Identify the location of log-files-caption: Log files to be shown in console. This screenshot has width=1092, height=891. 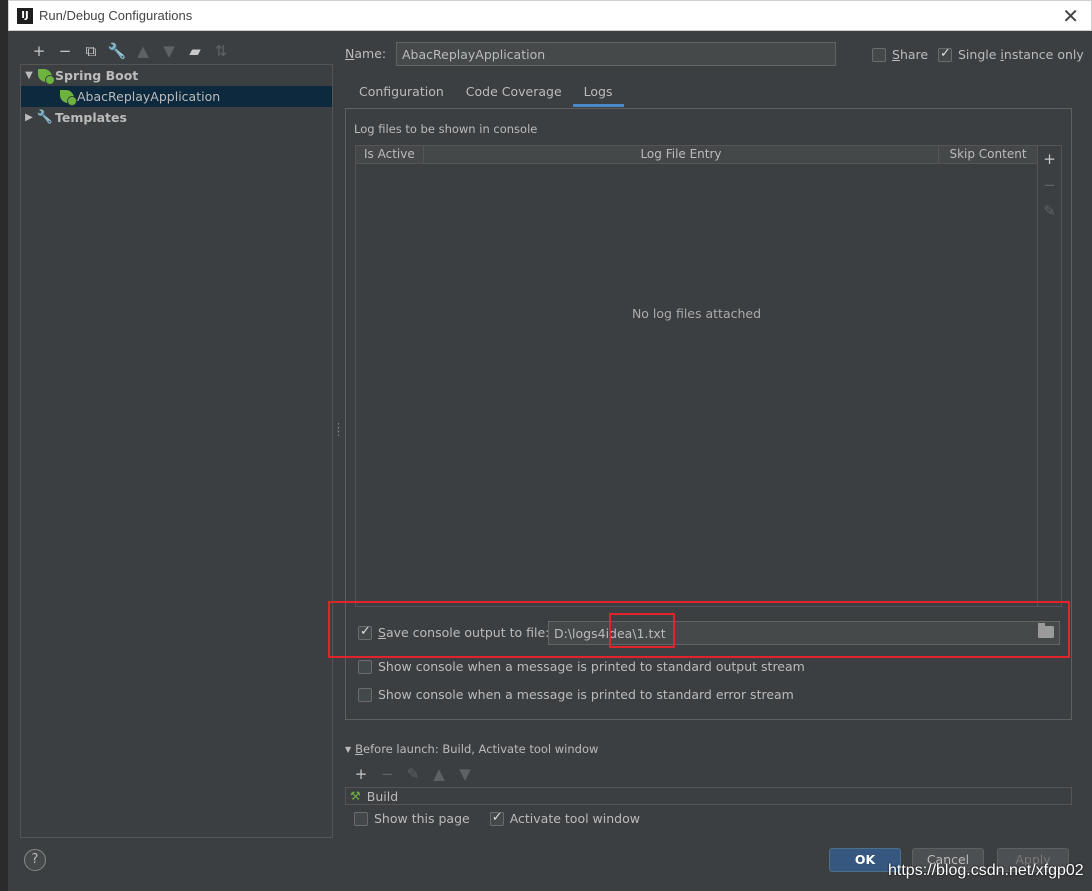
(446, 129).